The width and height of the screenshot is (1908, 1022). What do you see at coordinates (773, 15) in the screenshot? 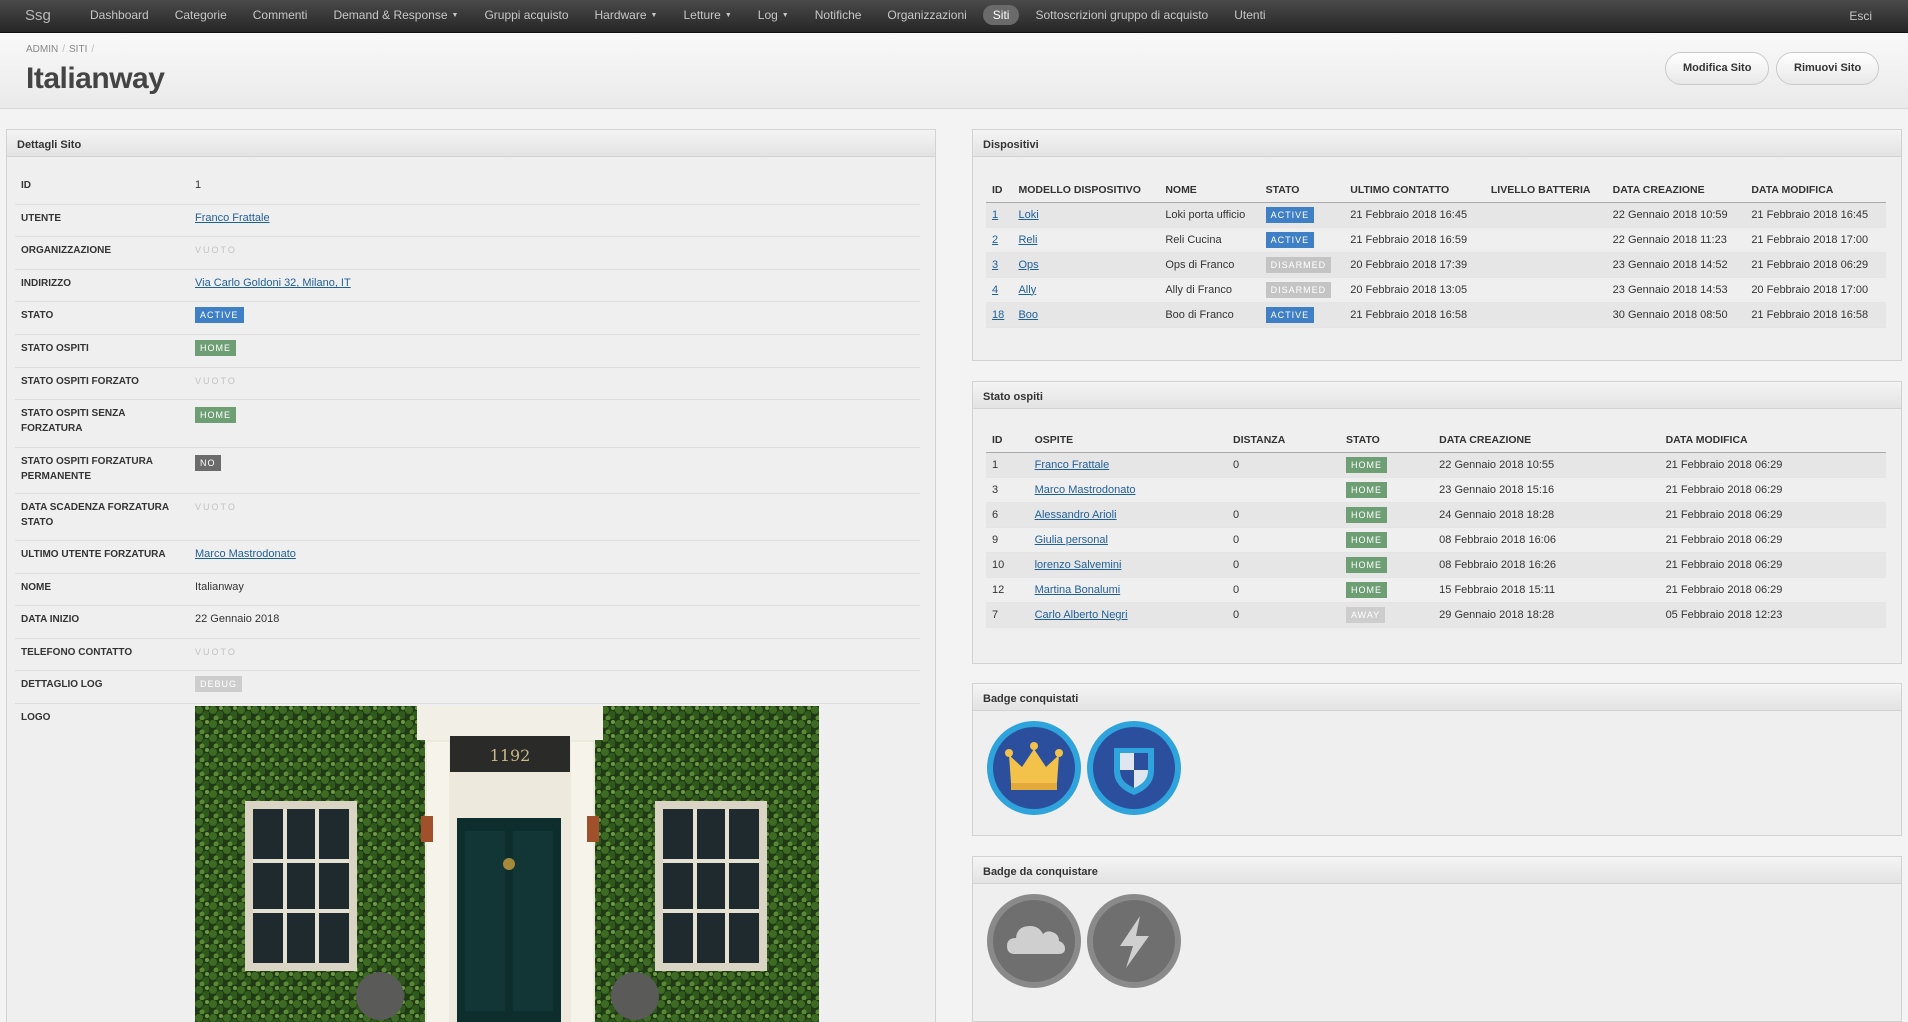
I see `nav-item-log: Log ▼` at bounding box center [773, 15].